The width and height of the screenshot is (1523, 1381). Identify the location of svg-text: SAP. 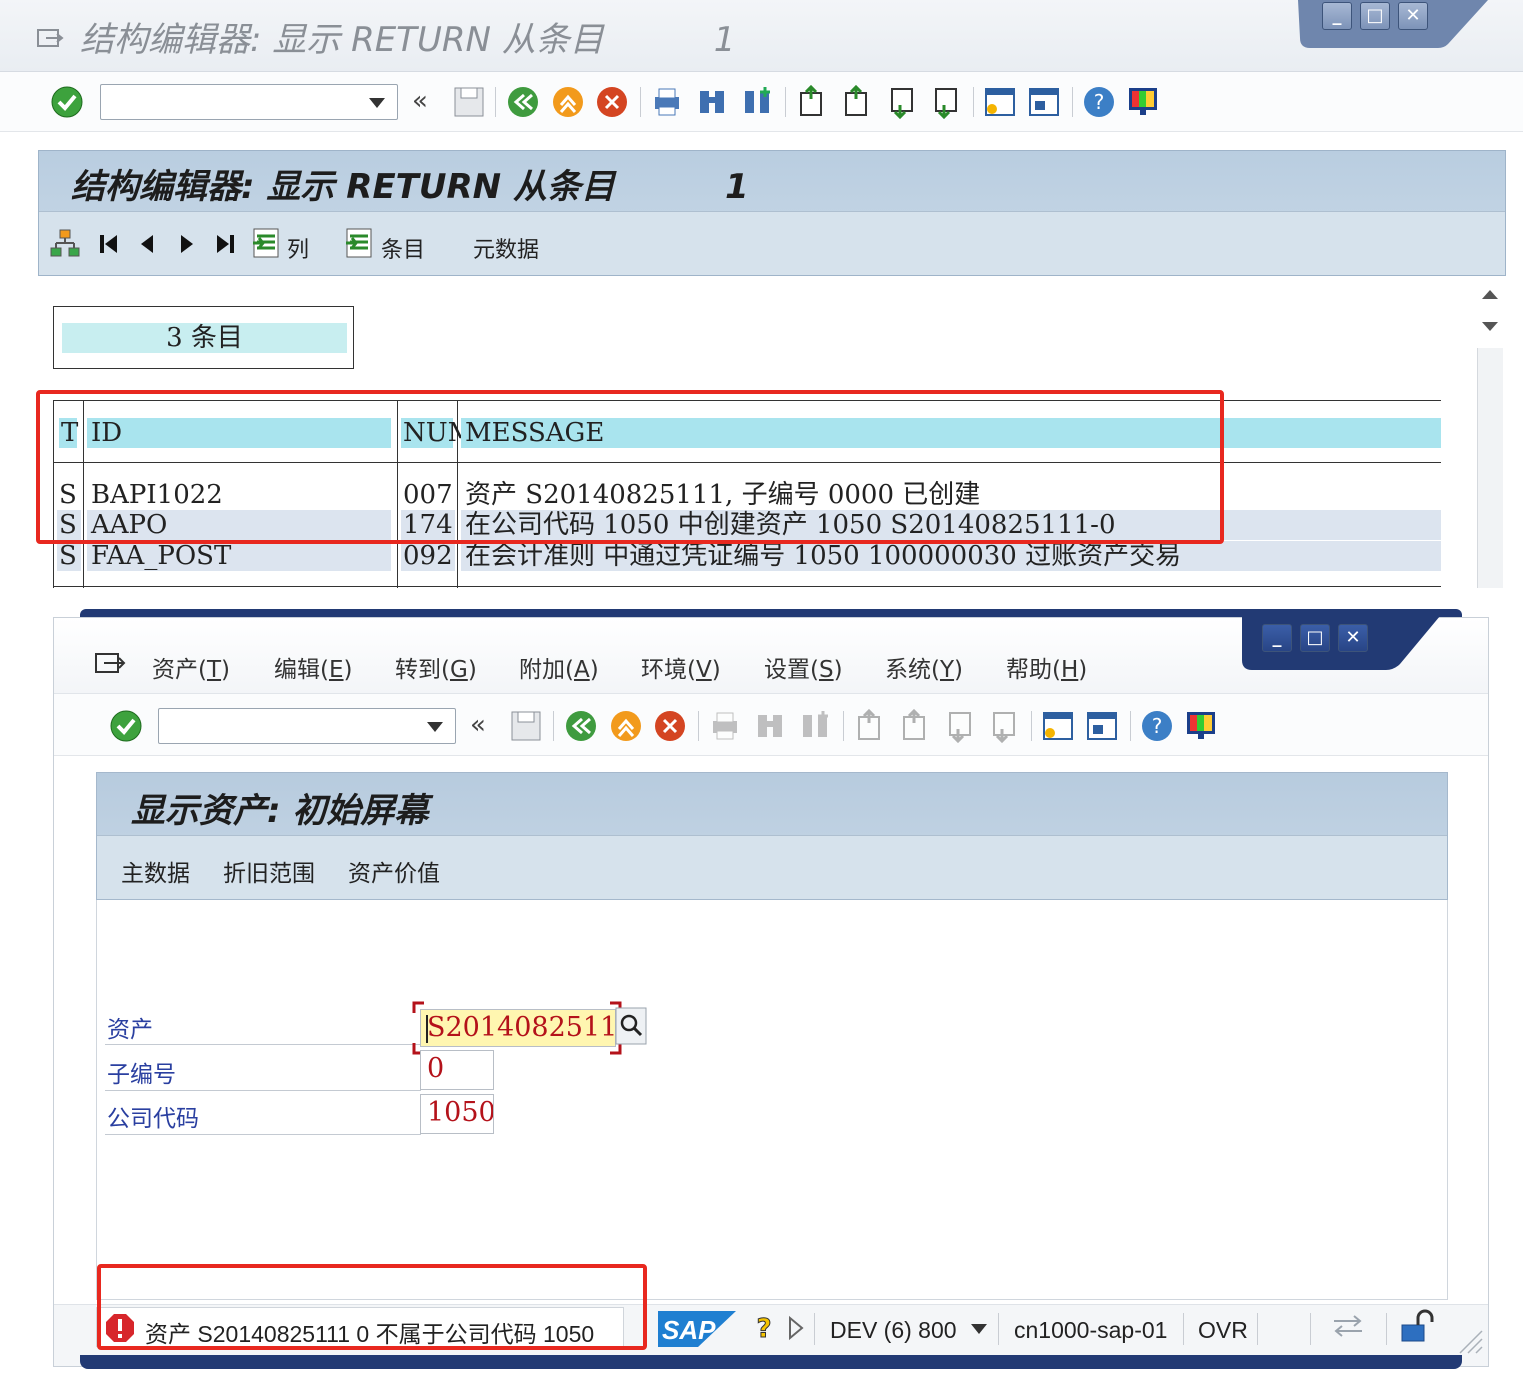
(689, 1330).